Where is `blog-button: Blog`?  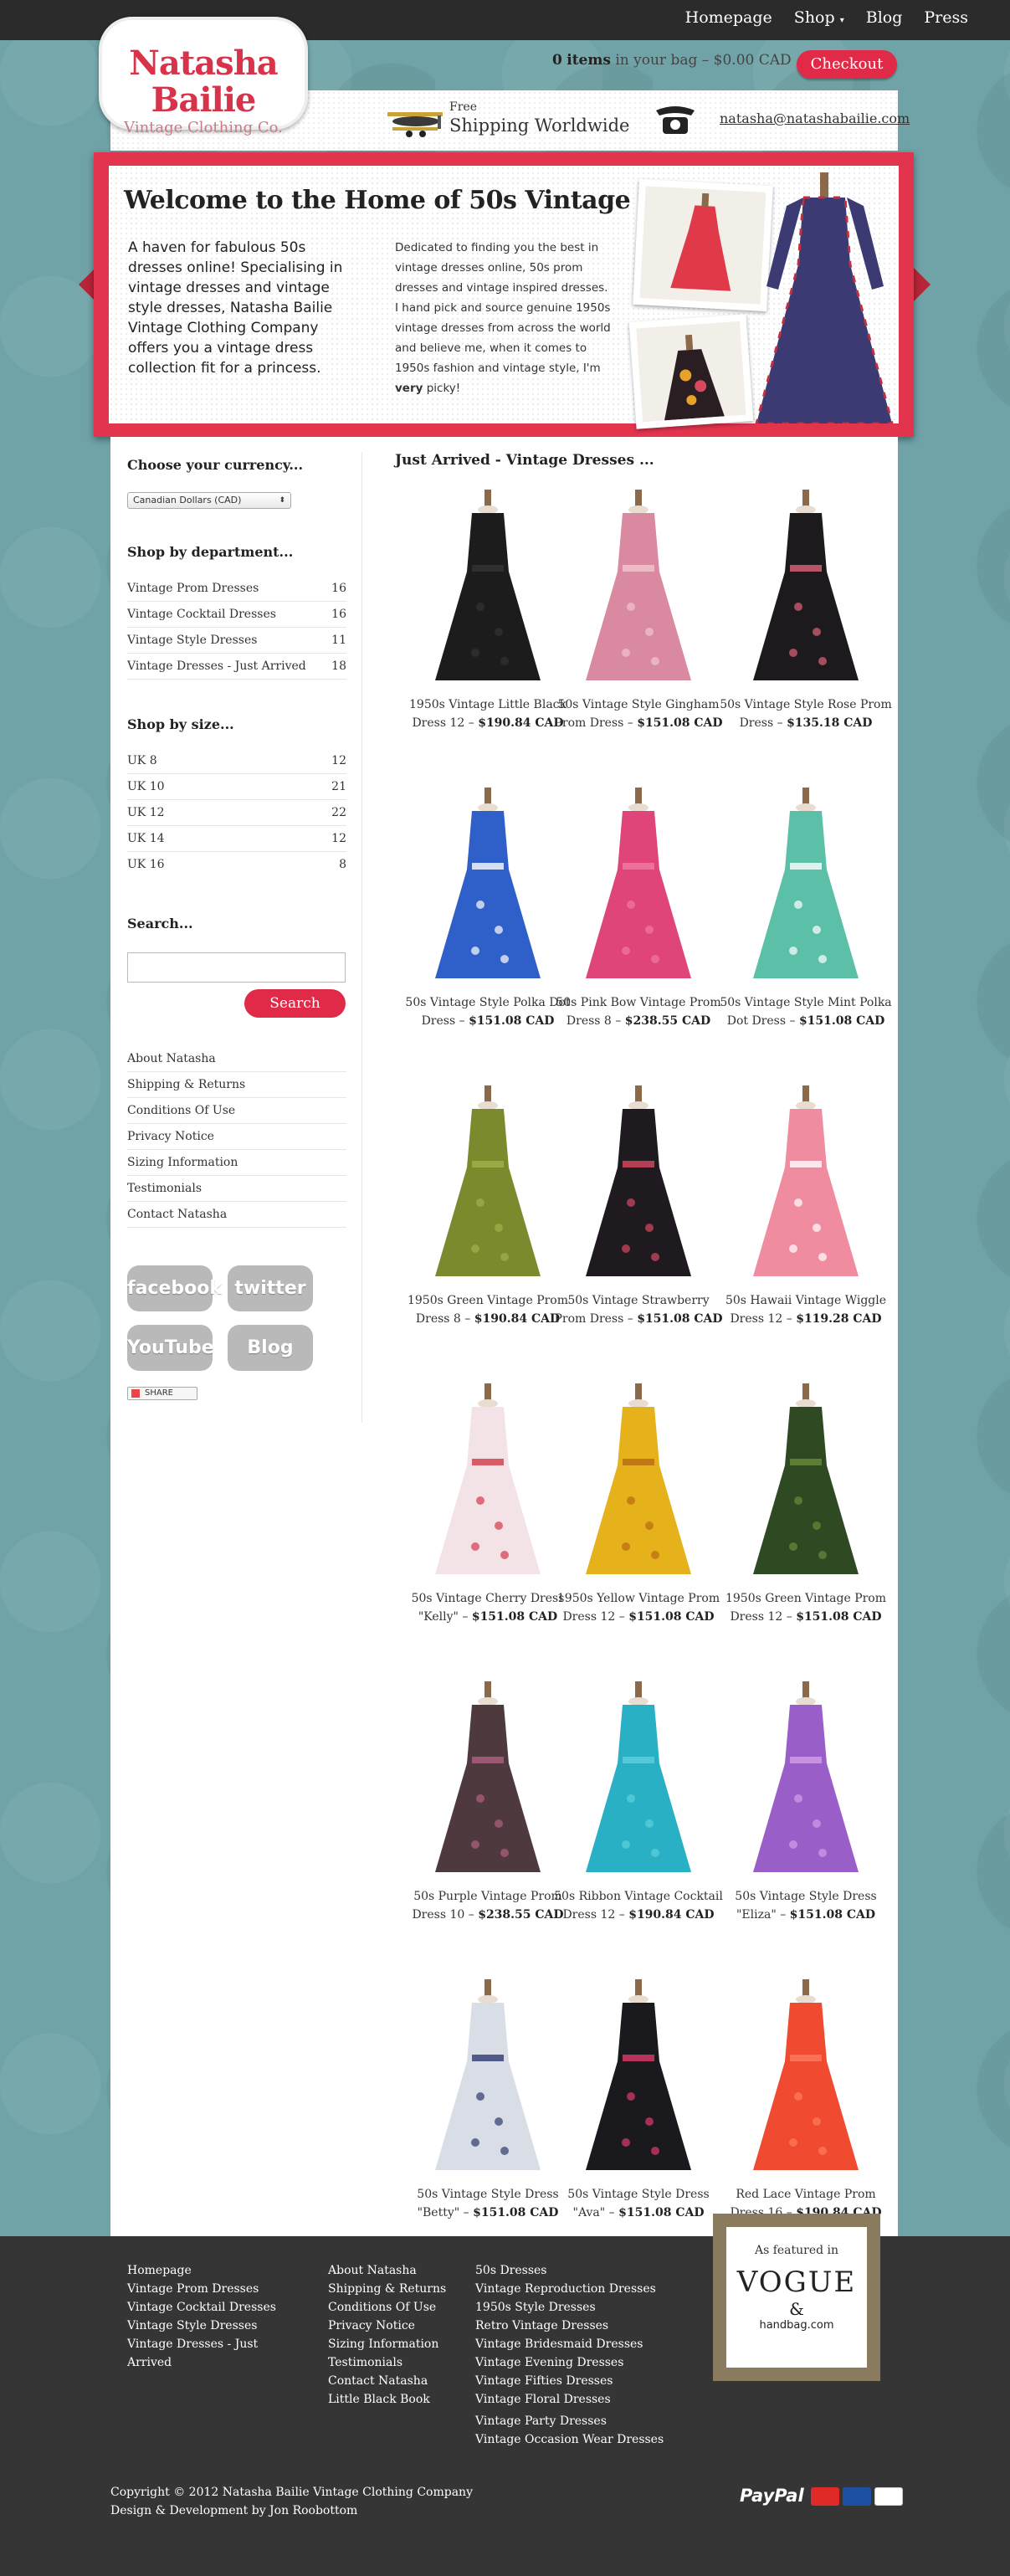
blog-button: Blog is located at coordinates (270, 1348).